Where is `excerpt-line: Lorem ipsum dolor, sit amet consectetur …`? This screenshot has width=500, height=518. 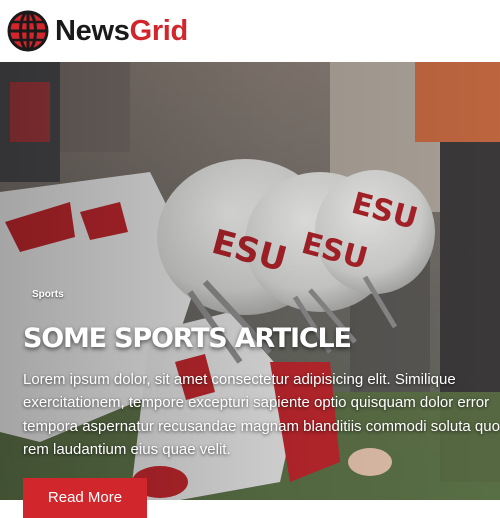
excerpt-line: Lorem ipsum dolor, sit amet consectetur … is located at coordinates (239, 379).